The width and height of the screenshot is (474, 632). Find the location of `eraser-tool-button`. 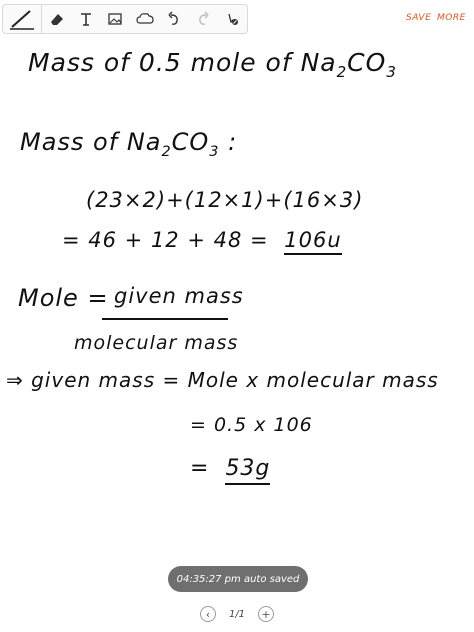

eraser-tool-button is located at coordinates (56, 19).